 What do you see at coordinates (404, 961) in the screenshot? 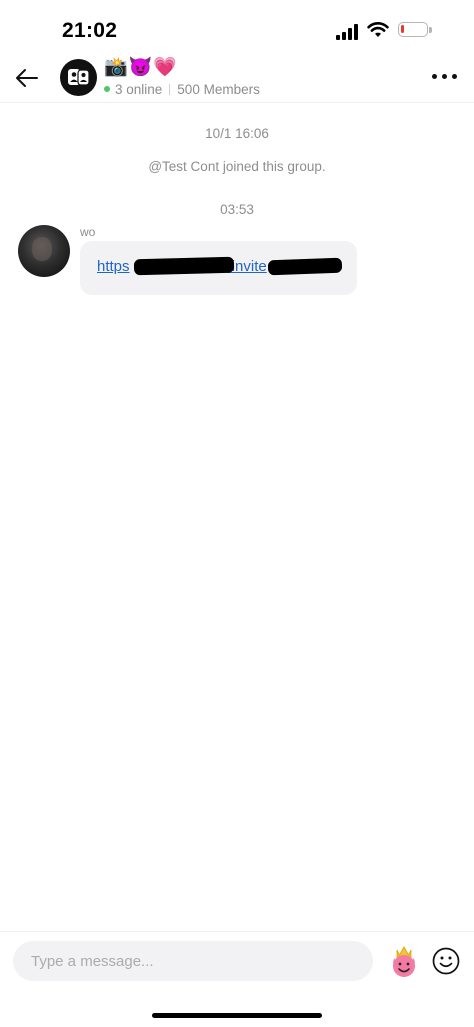
I see `crown-devil-sticker-icon` at bounding box center [404, 961].